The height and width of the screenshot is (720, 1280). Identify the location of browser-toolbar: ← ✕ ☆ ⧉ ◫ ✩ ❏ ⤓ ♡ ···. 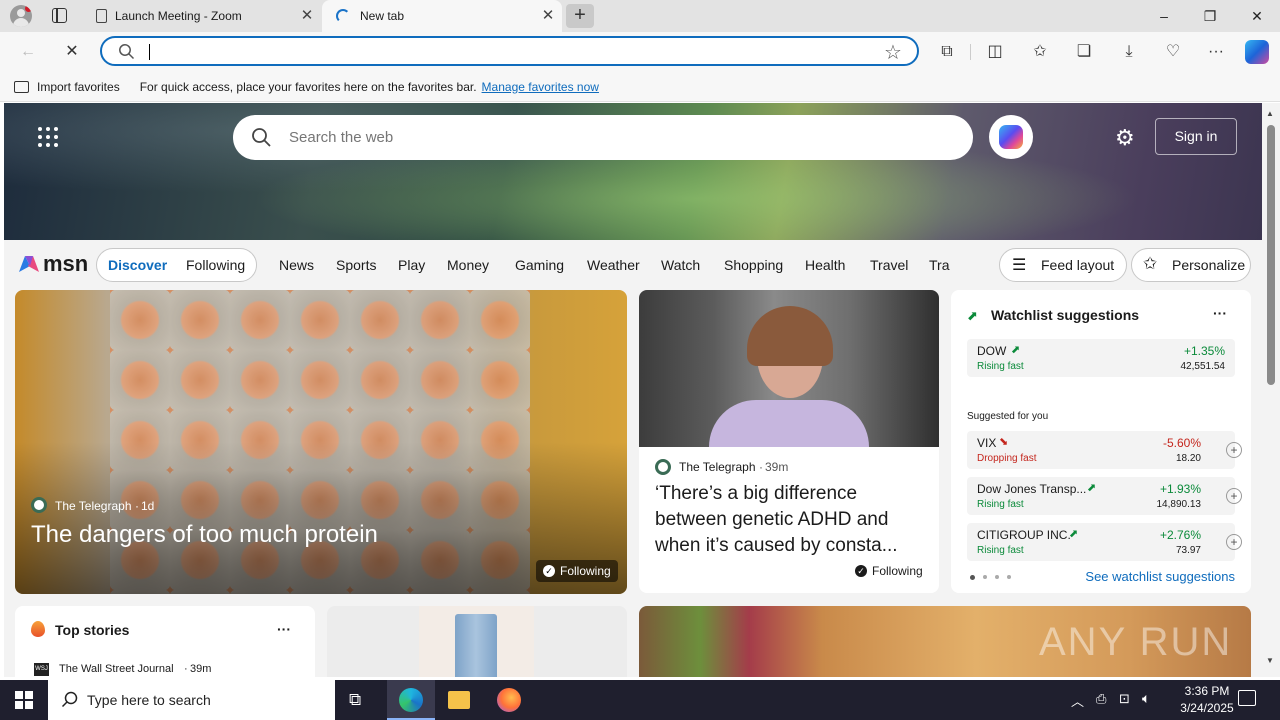
(640, 52).